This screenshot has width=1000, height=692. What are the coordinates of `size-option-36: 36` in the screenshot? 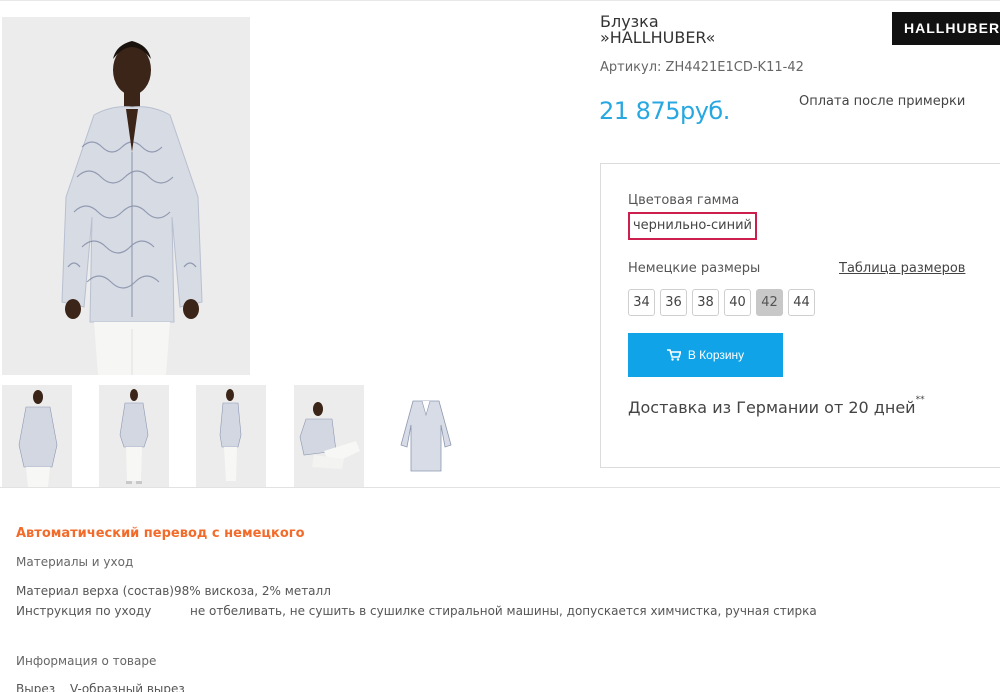 It's located at (673, 302).